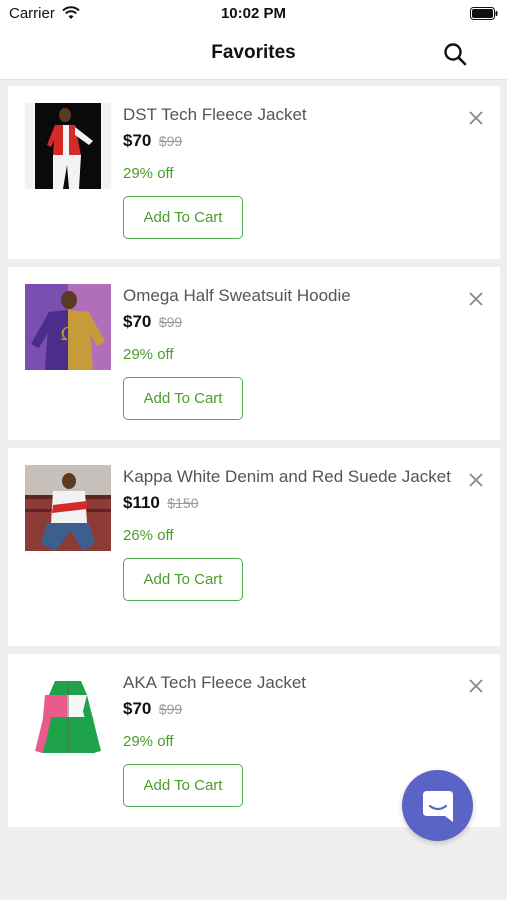 The width and height of the screenshot is (507, 900). Describe the element at coordinates (68, 334) in the screenshot. I see `svg-text: Ω` at that location.